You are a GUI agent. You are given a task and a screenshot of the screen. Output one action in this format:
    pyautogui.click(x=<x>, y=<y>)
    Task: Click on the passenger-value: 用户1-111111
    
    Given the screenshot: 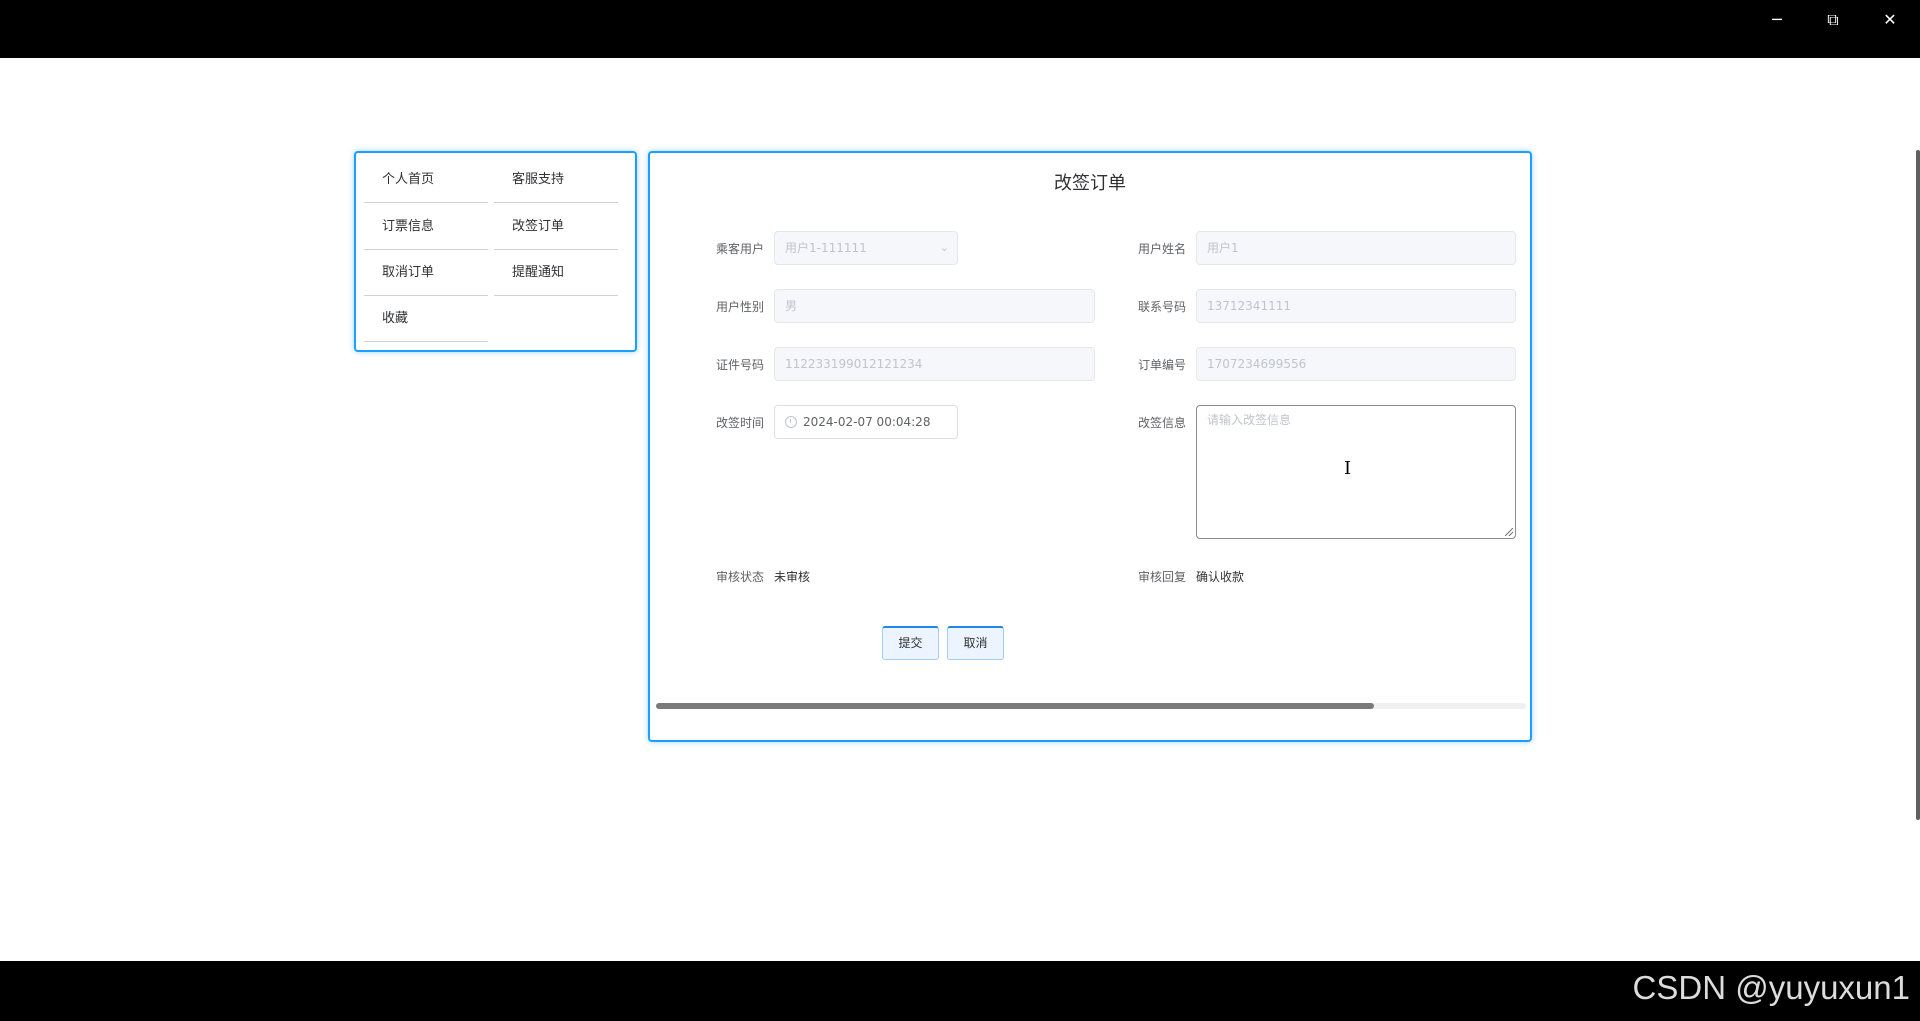 What is the action you would take?
    pyautogui.click(x=826, y=248)
    